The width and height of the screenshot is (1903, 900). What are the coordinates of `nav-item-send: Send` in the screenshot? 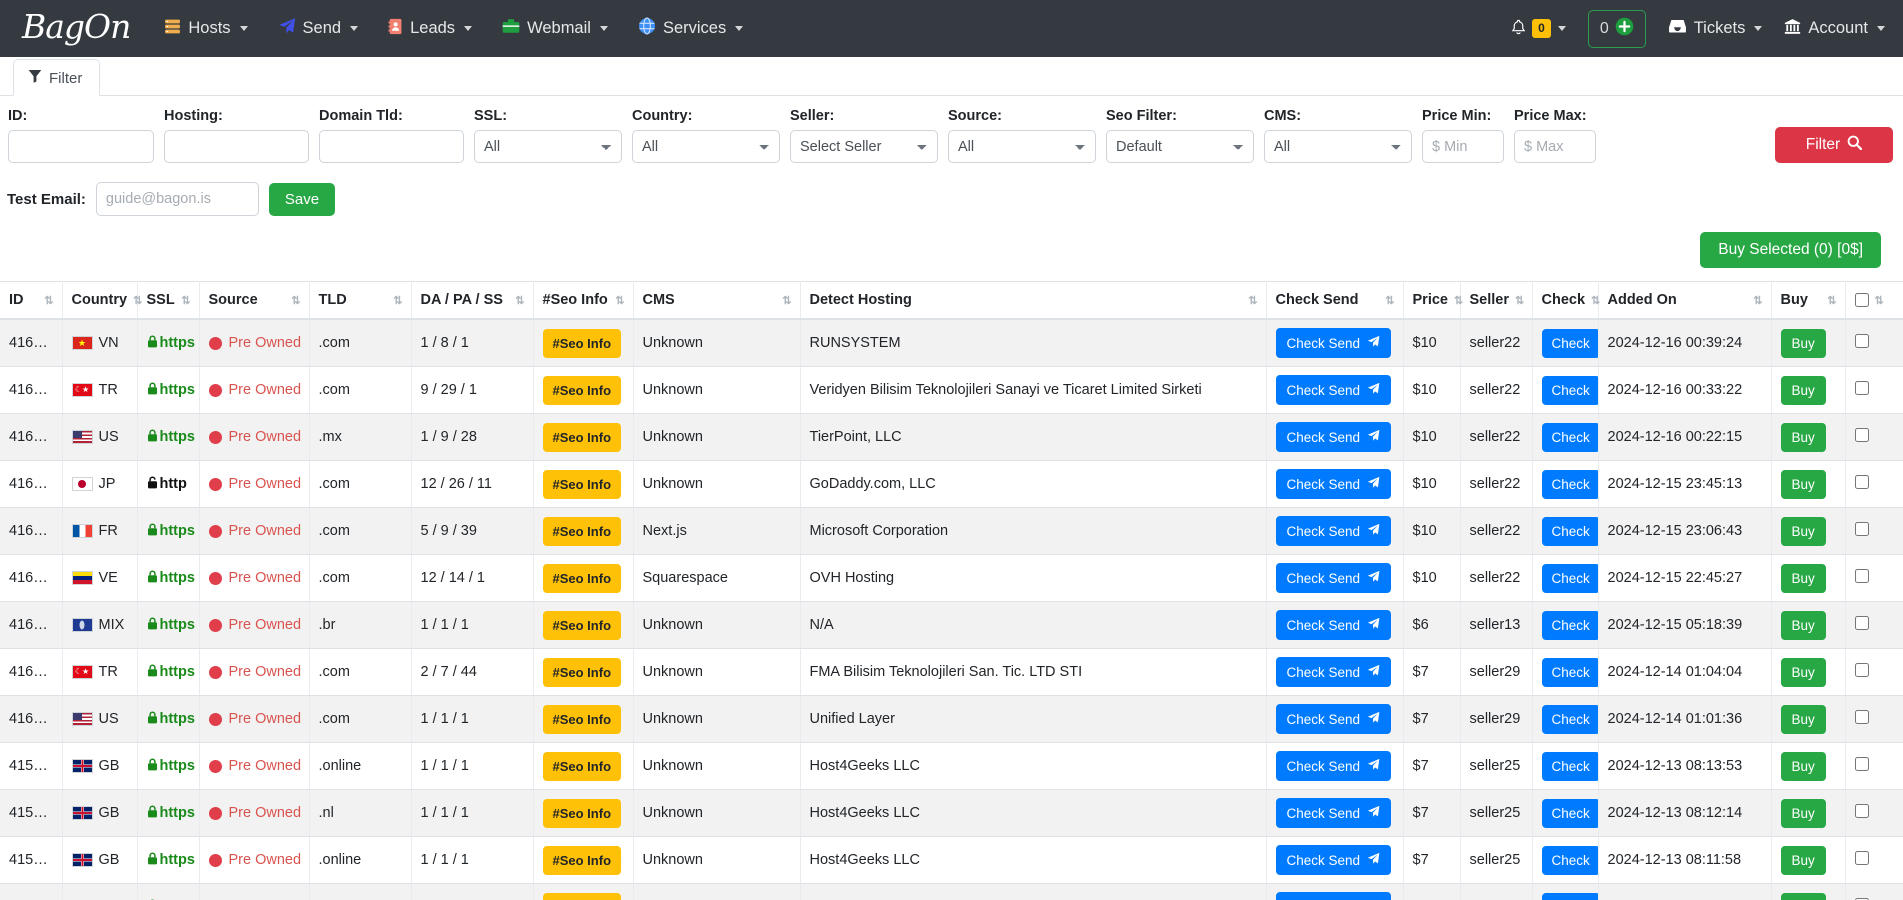 It's located at (318, 28).